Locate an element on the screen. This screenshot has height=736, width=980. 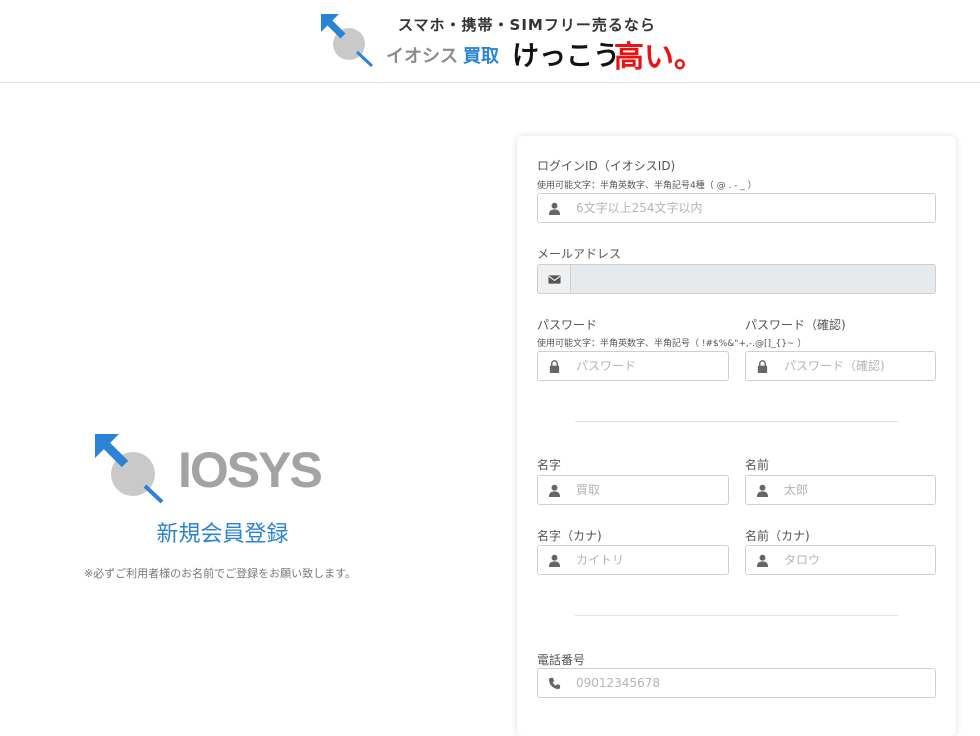
header-brand-kaitori: 買取 is located at coordinates (481, 56).